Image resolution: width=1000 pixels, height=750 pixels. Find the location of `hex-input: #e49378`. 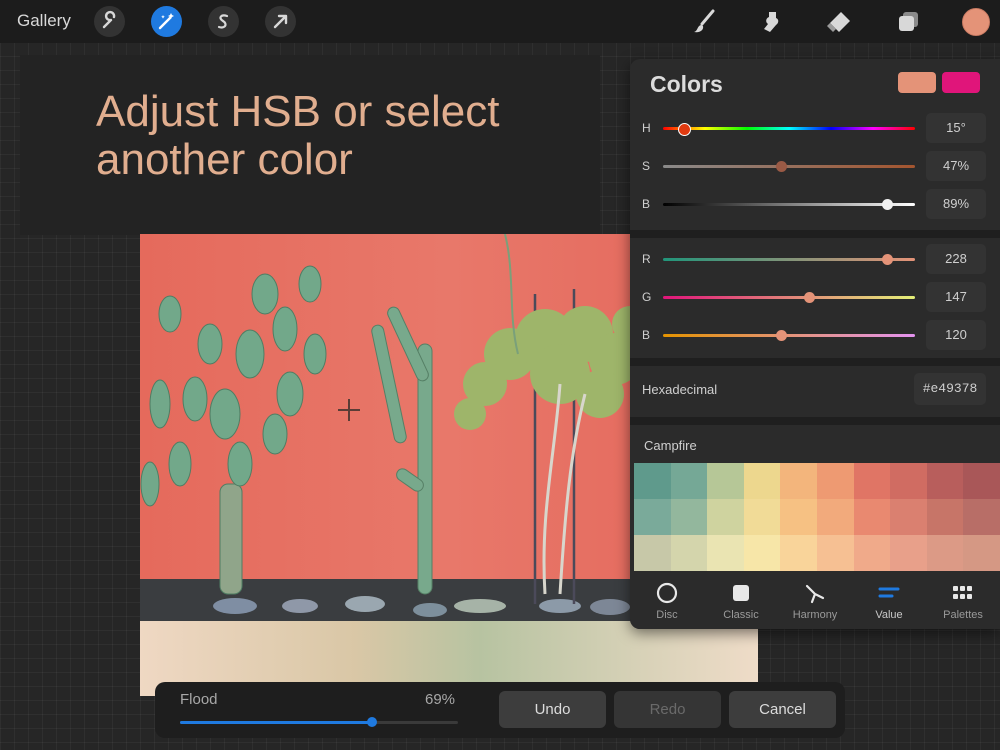

hex-input: #e49378 is located at coordinates (950, 389).